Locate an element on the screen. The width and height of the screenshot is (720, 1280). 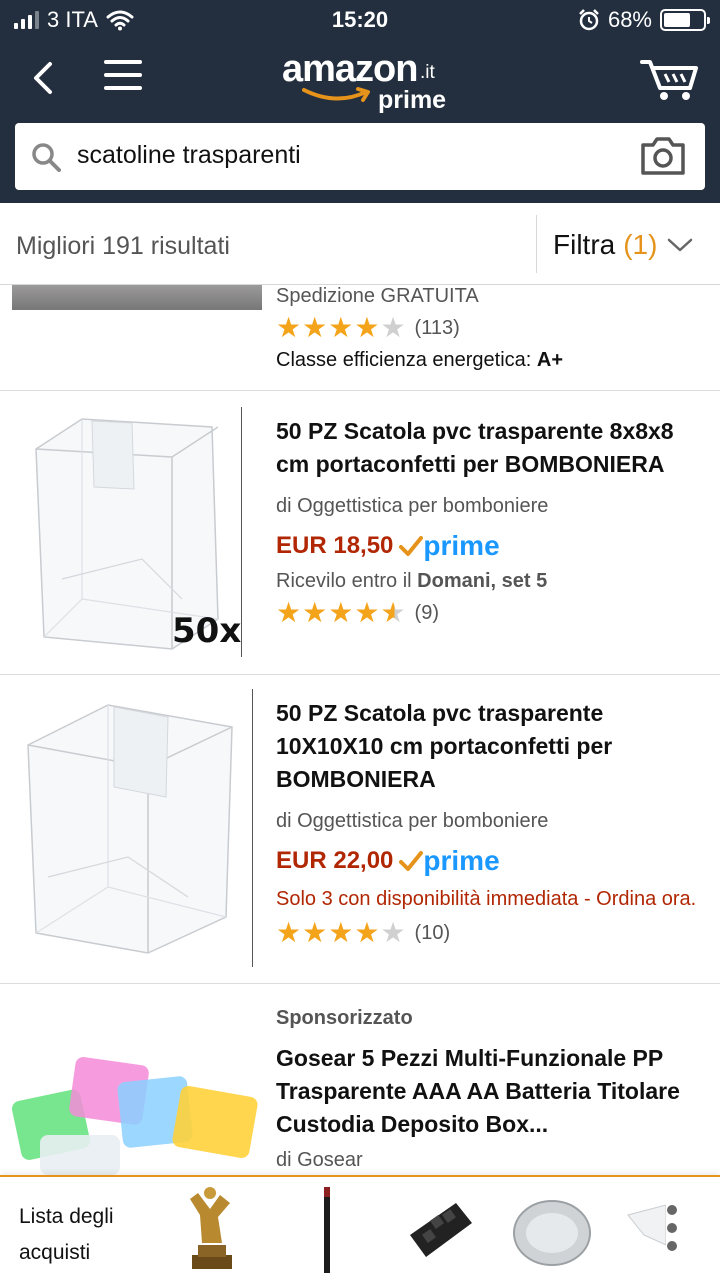
switch-panel-thumbnail is located at coordinates (440, 1230).